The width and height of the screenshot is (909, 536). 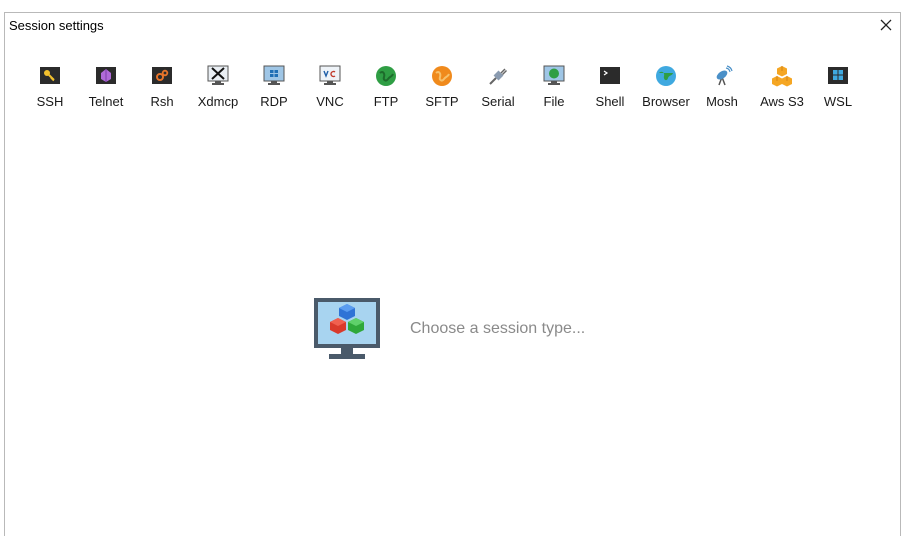 I want to click on session-type-aws-s3-button: Aws S3, so click(x=782, y=88).